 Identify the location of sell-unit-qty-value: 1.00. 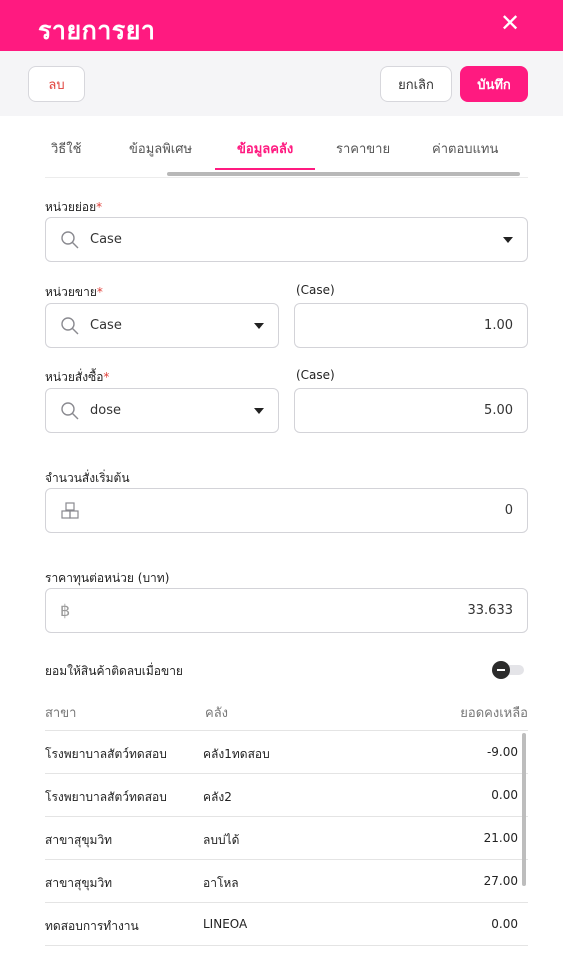
(498, 325).